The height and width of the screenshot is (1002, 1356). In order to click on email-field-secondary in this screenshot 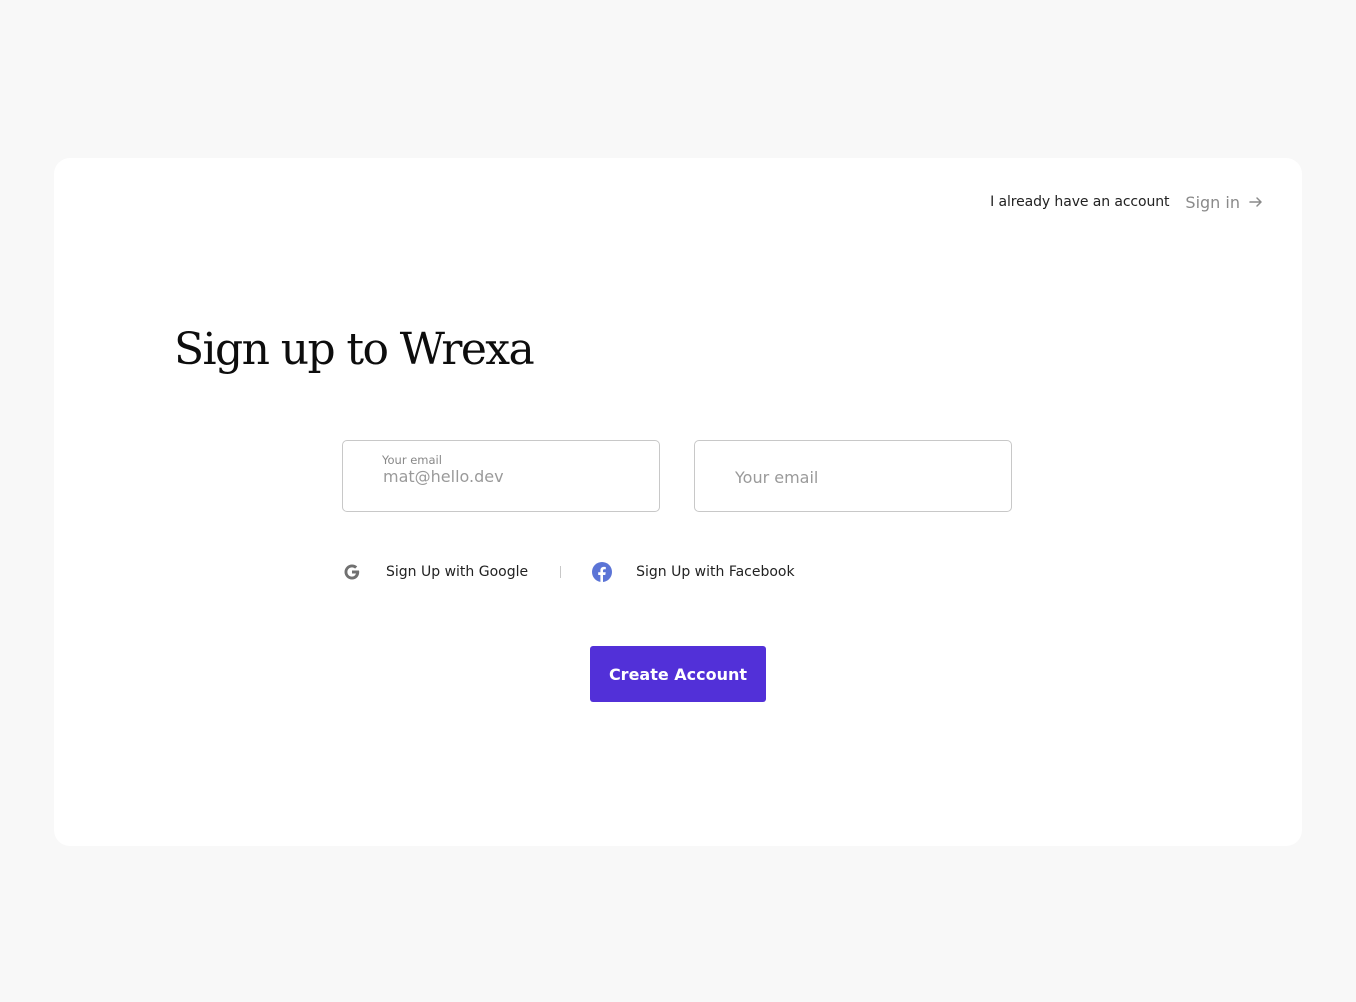, I will do `click(853, 476)`.